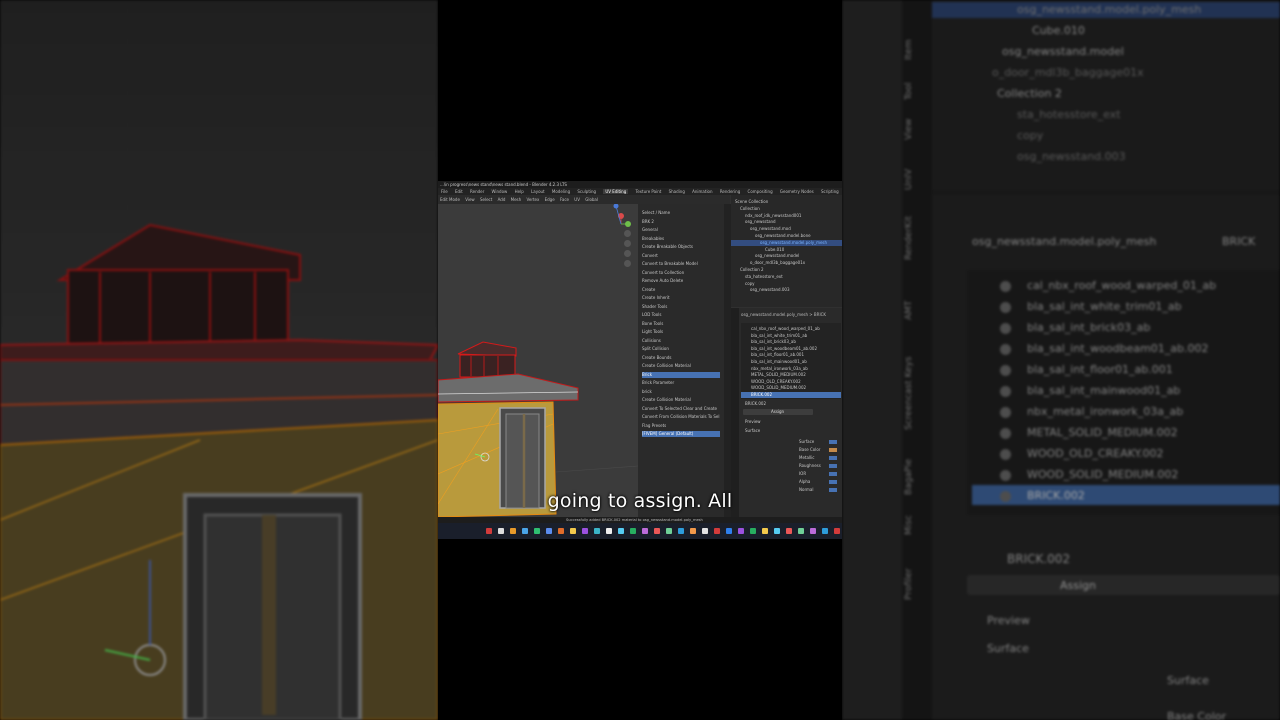  What do you see at coordinates (681, 374) in the screenshot?
I see `npanel-row: Brick` at bounding box center [681, 374].